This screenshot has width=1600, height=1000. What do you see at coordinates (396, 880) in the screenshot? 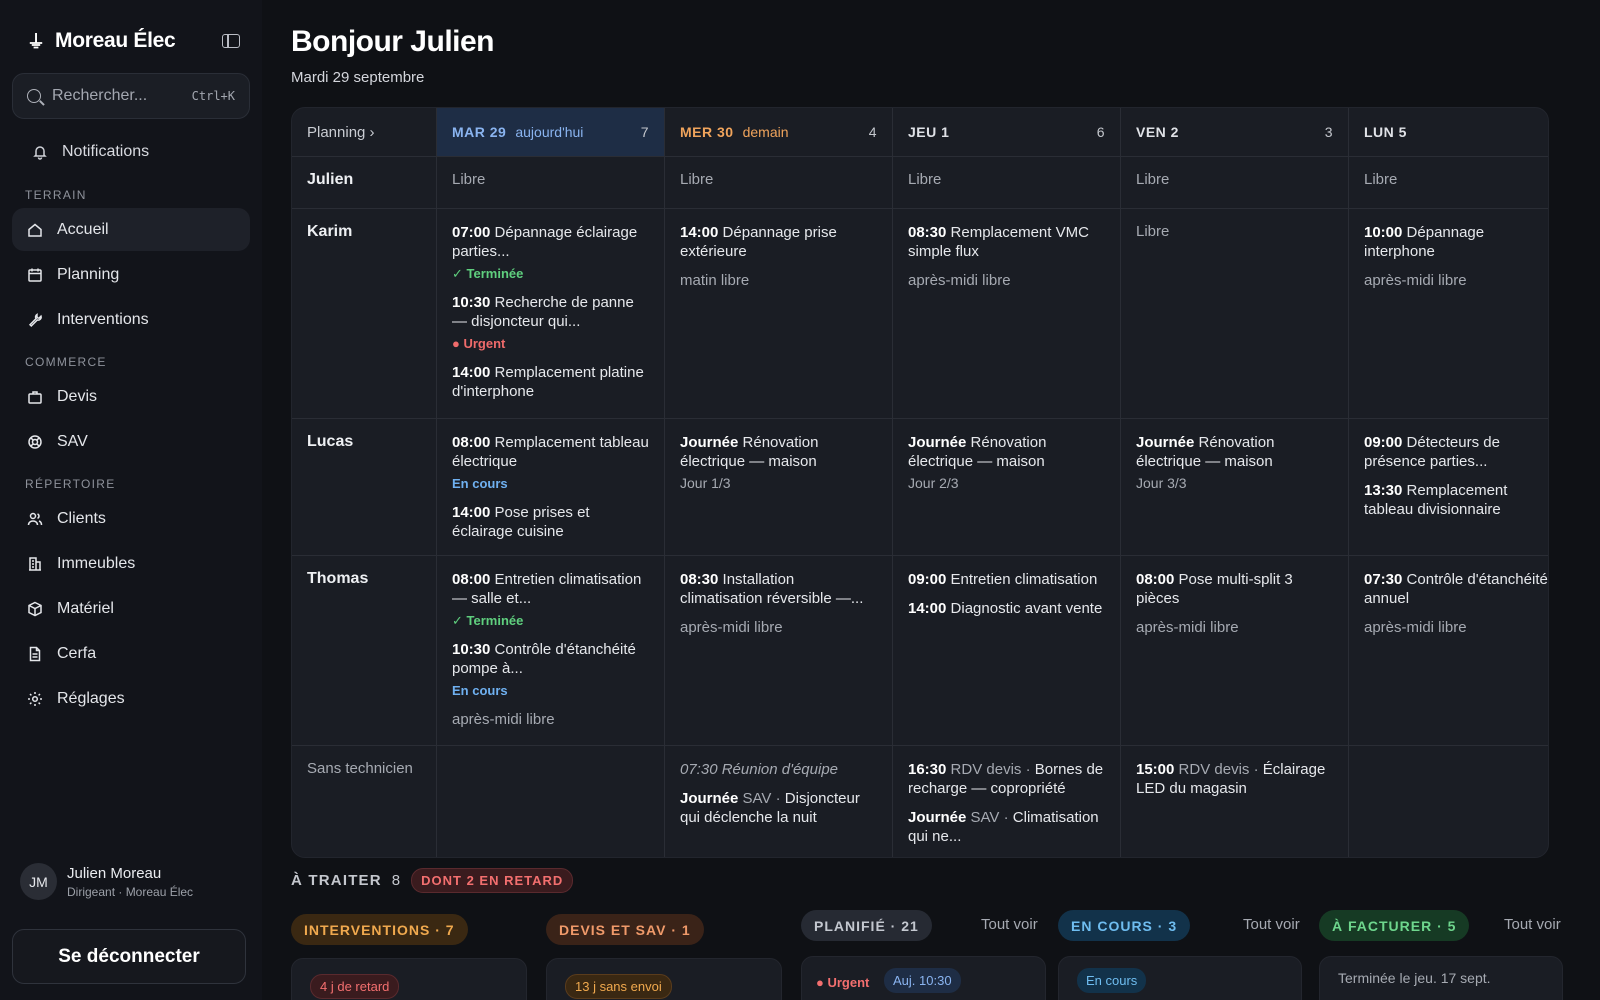
I see `todo-count: 8` at bounding box center [396, 880].